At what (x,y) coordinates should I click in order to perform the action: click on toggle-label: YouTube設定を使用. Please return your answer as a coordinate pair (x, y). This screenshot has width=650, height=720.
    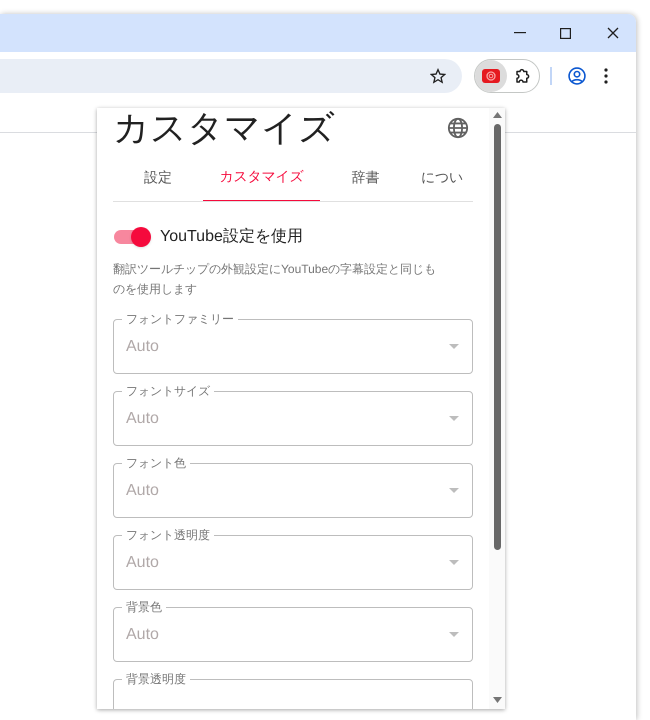
    Looking at the image, I should click on (231, 236).